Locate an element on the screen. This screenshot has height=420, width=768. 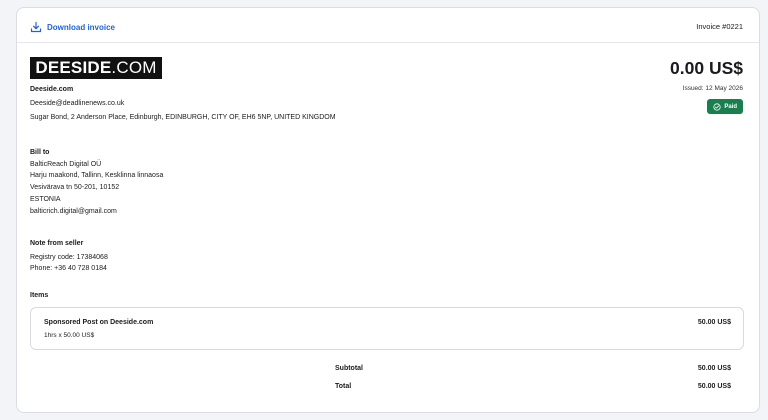
download-invoice-button: Download invoice is located at coordinates (72, 27).